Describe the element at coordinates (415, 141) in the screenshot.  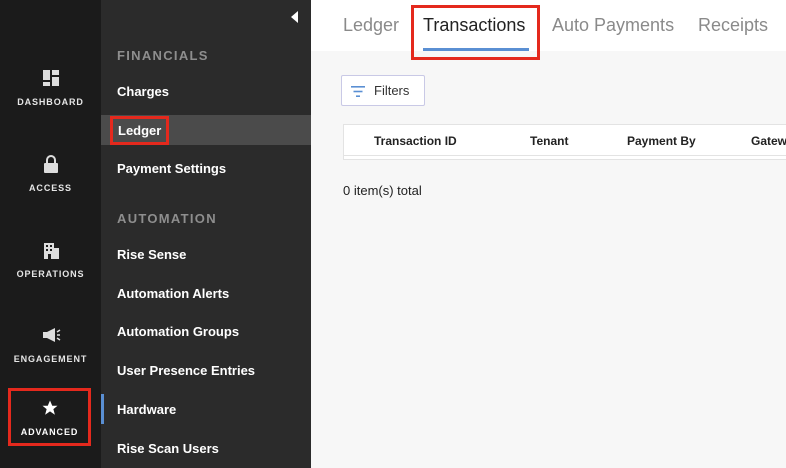
I see `column-header-transaction-id: Transaction ID` at that location.